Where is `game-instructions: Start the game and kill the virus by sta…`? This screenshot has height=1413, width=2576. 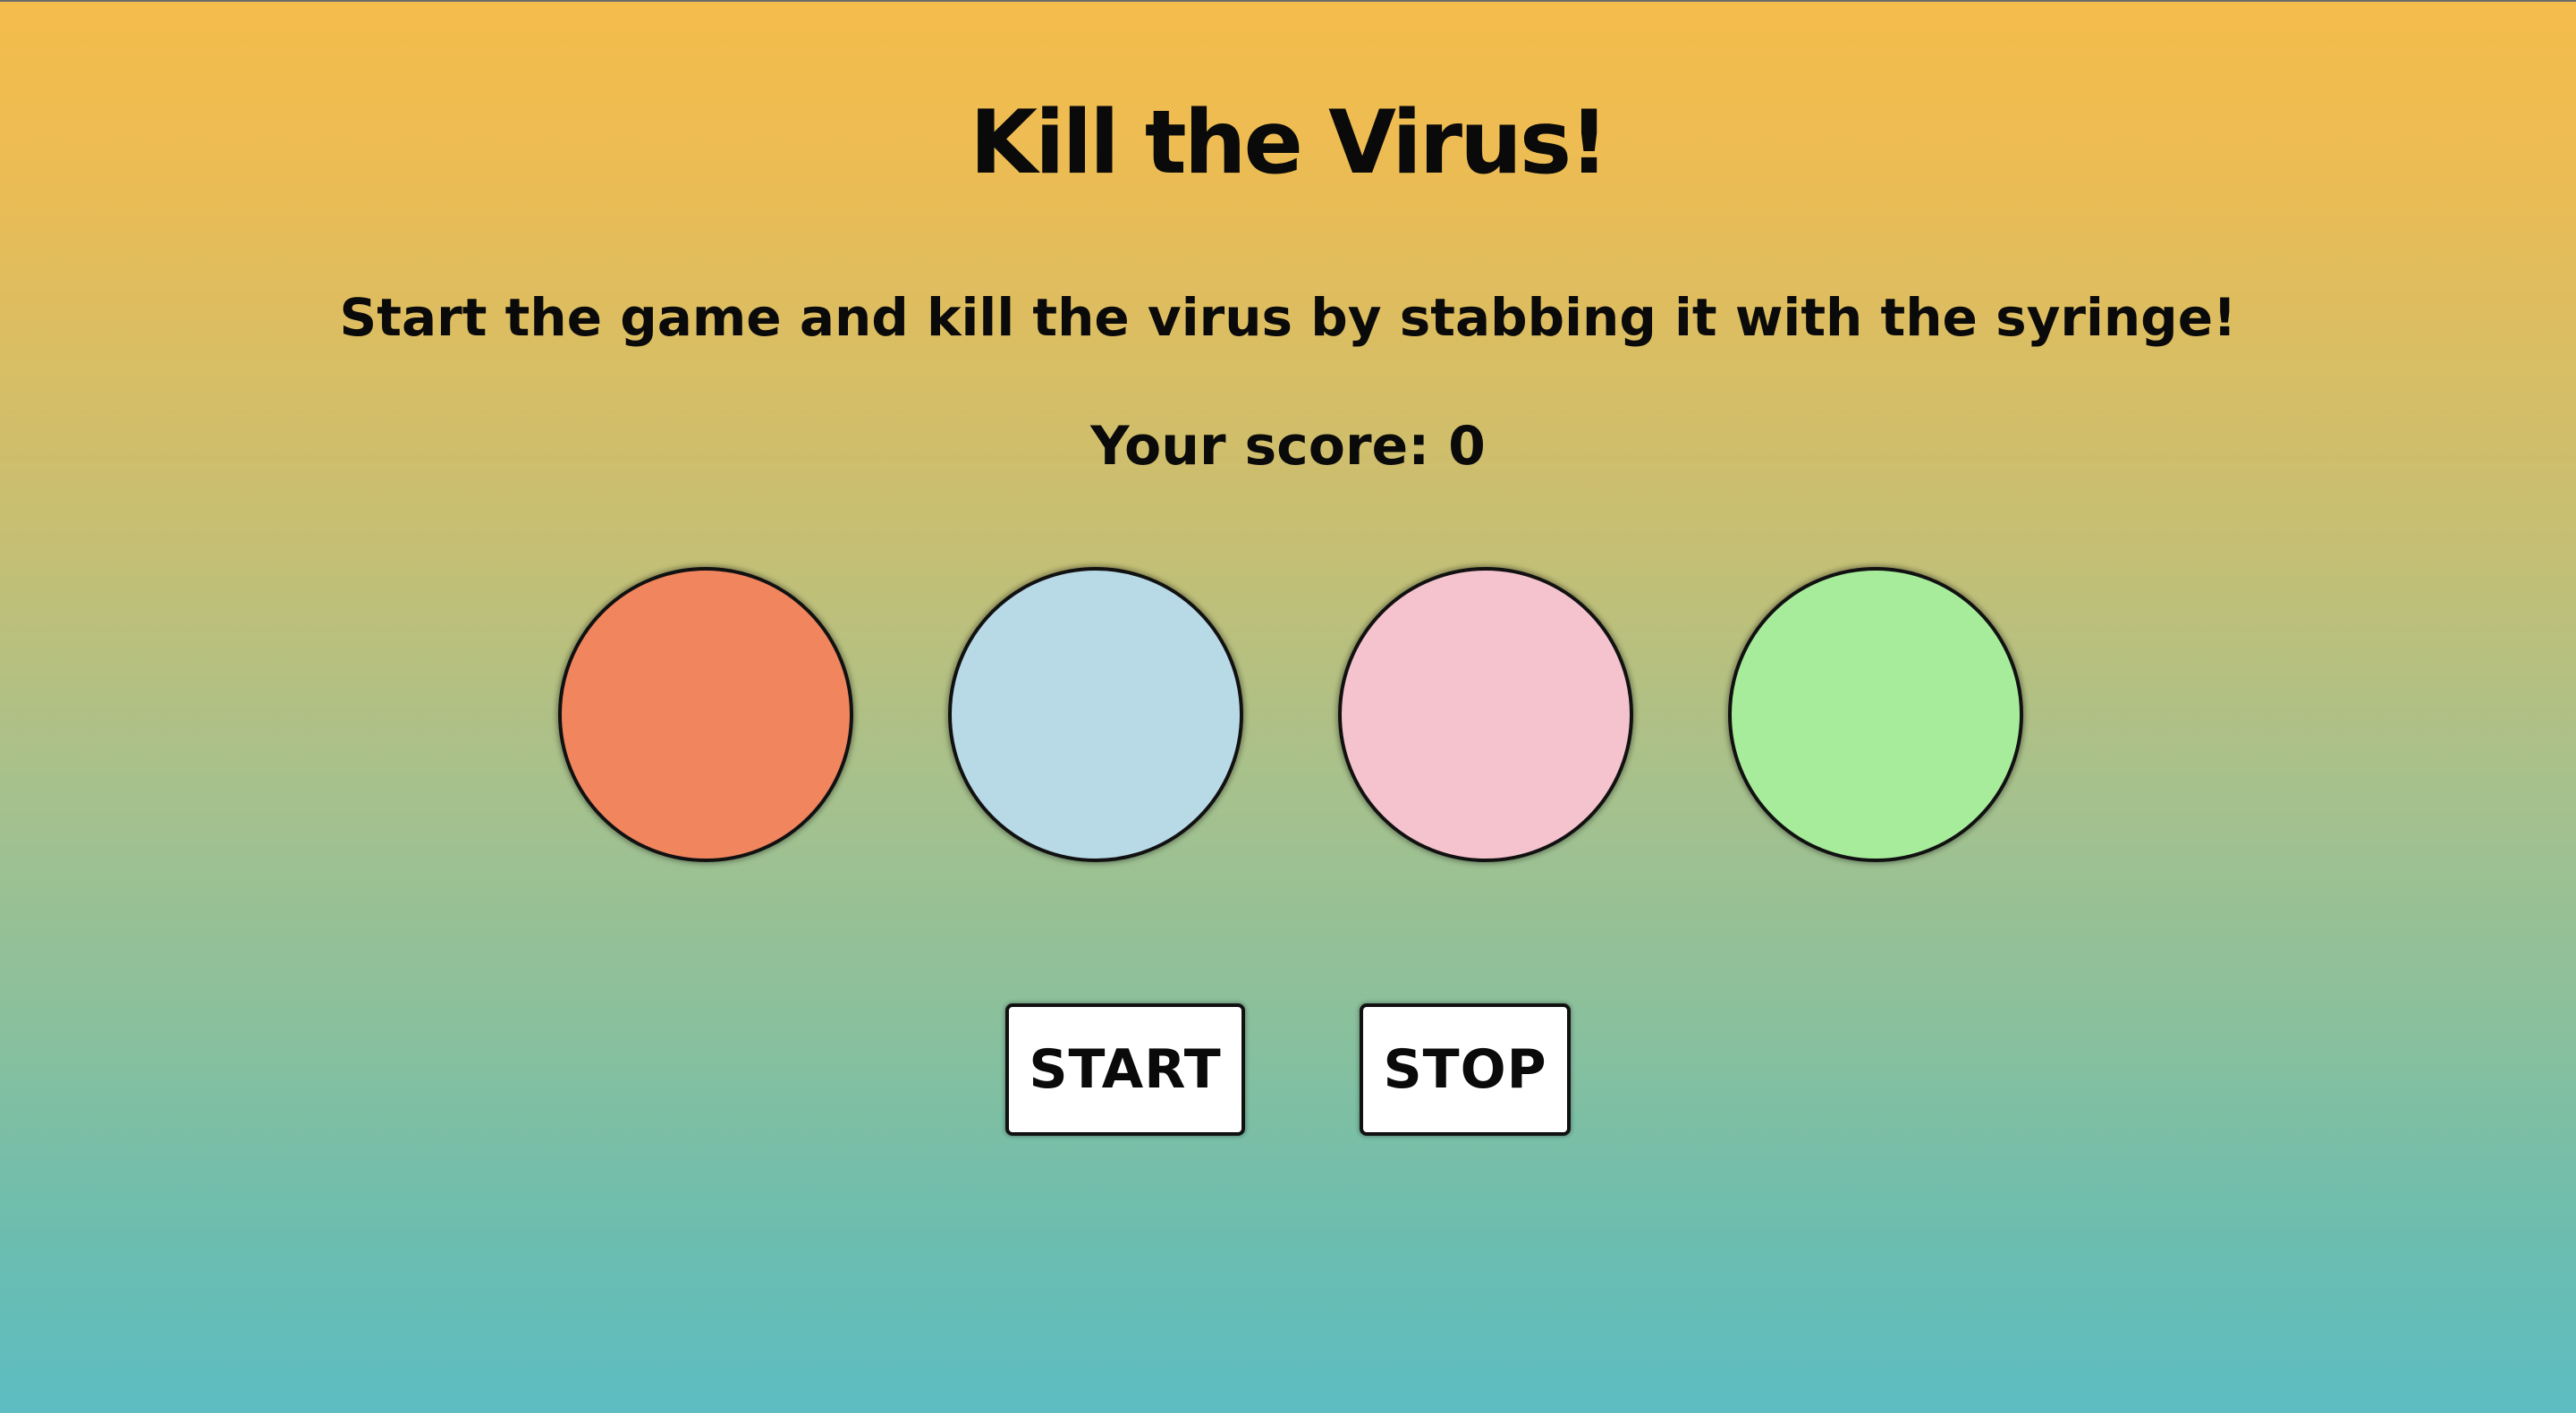 game-instructions: Start the game and kill the virus by sta… is located at coordinates (1288, 317).